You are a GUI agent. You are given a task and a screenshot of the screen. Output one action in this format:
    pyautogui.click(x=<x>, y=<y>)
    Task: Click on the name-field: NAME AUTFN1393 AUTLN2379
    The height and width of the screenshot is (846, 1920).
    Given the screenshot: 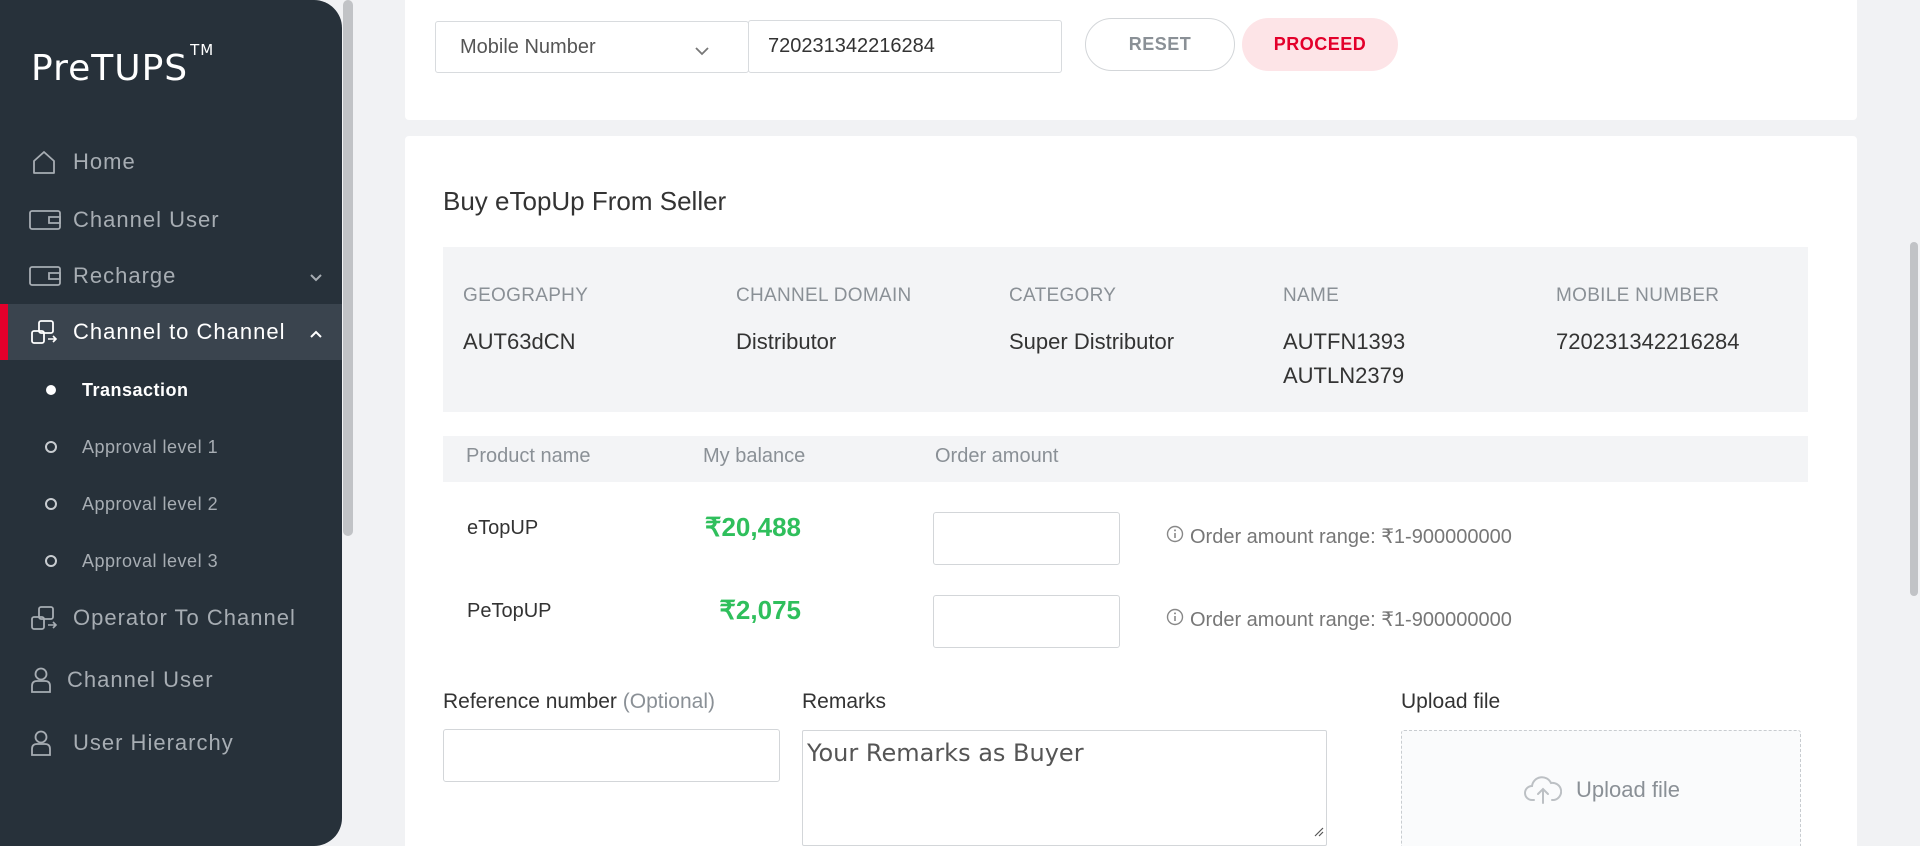 What is the action you would take?
    pyautogui.click(x=1344, y=336)
    